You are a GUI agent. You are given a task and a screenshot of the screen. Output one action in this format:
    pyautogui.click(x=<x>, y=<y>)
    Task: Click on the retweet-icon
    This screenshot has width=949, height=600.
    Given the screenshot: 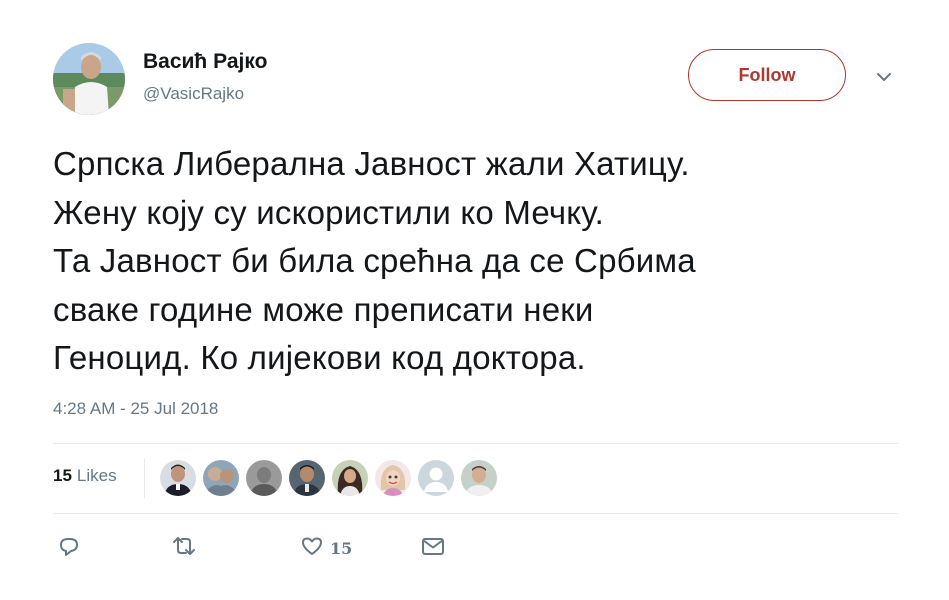 What is the action you would take?
    pyautogui.click(x=184, y=548)
    